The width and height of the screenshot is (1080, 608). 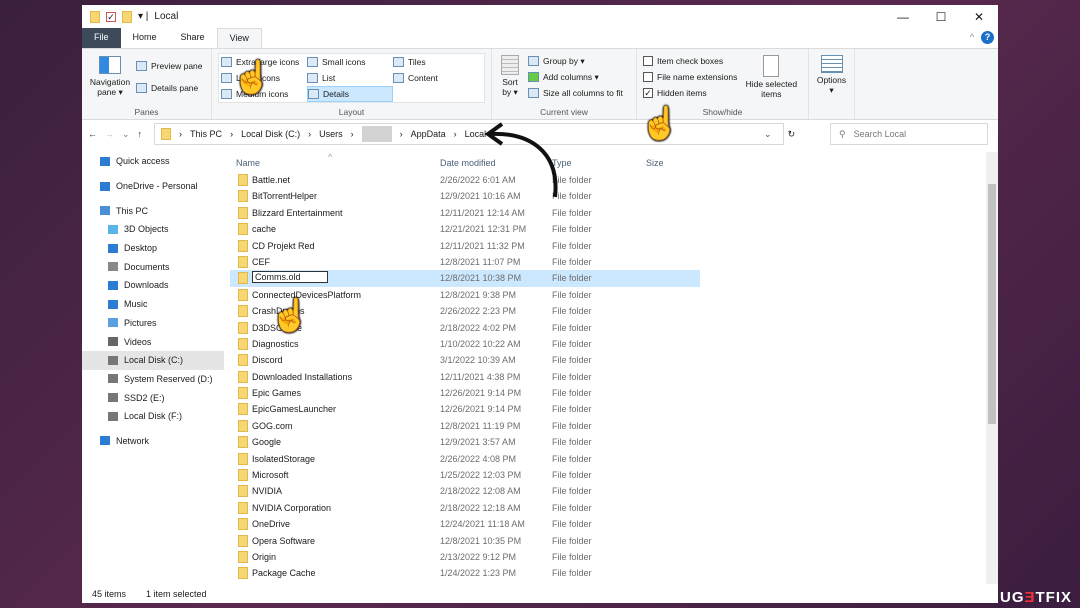 I want to click on sidebar-item: SSD2 (E:), so click(x=153, y=397).